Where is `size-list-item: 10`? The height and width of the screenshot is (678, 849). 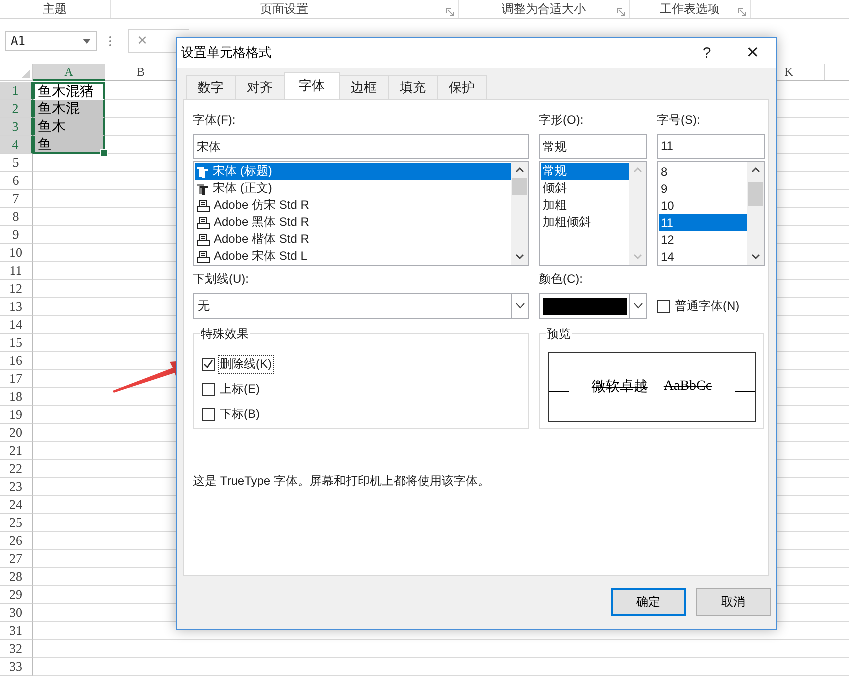 size-list-item: 10 is located at coordinates (703, 205).